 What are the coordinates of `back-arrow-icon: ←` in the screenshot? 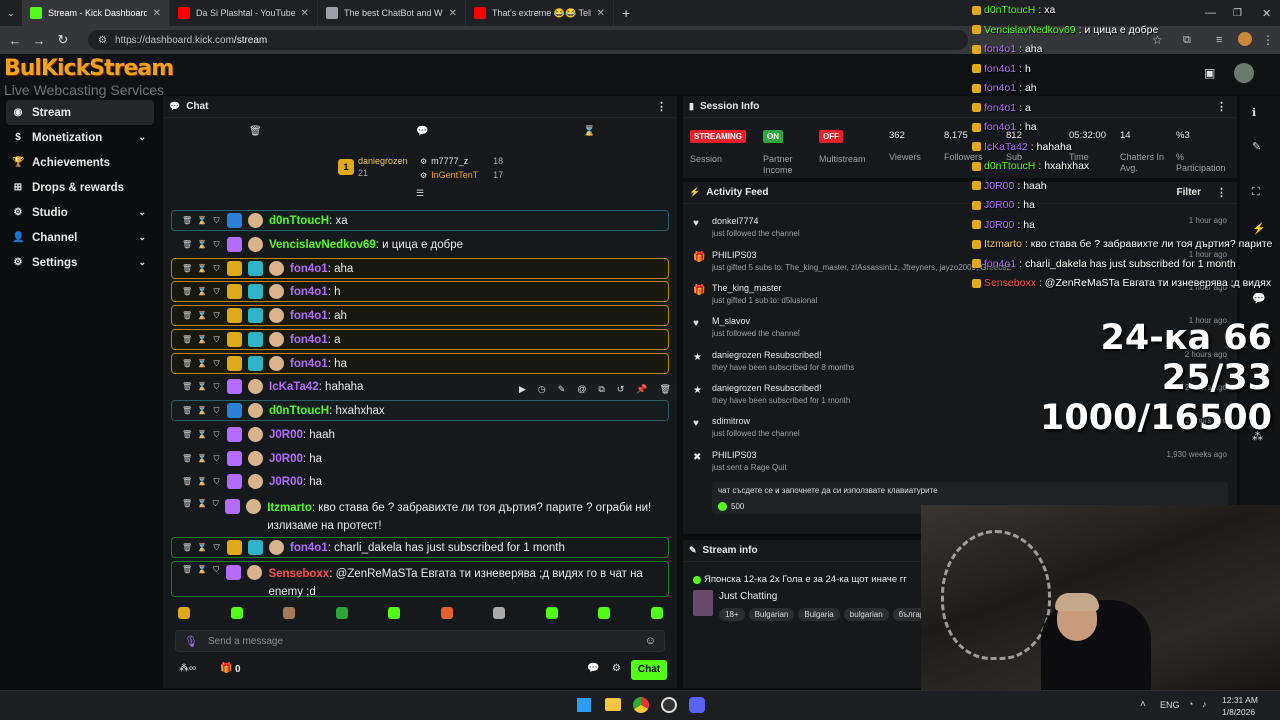 It's located at (15, 40).